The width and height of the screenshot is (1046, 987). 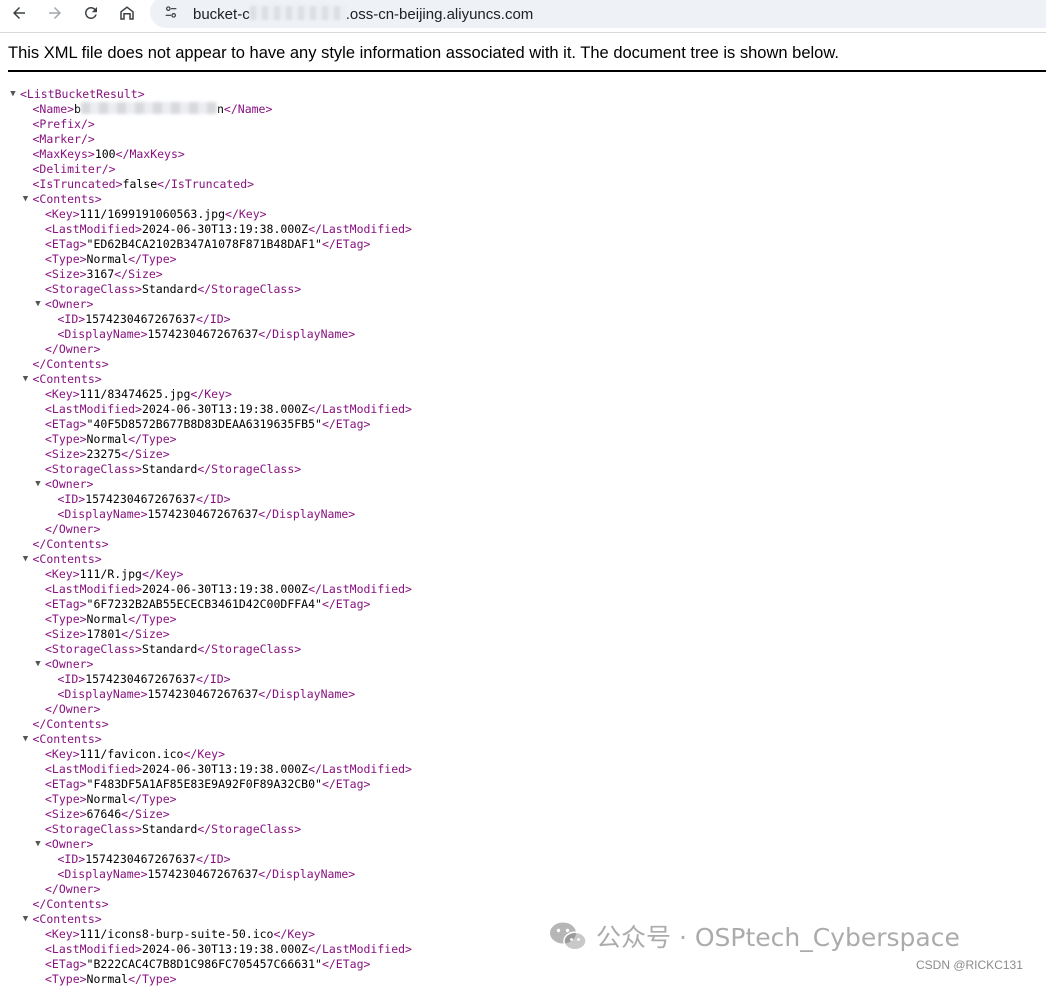 What do you see at coordinates (204, 754) in the screenshot?
I see `xml-tag: </Key>` at bounding box center [204, 754].